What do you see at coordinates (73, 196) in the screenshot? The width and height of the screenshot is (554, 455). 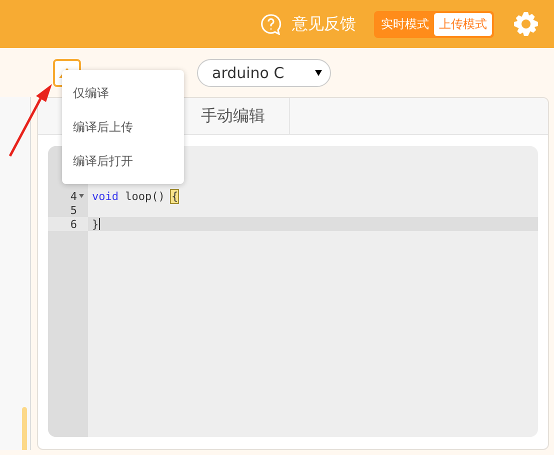 I see `line-number: 4` at bounding box center [73, 196].